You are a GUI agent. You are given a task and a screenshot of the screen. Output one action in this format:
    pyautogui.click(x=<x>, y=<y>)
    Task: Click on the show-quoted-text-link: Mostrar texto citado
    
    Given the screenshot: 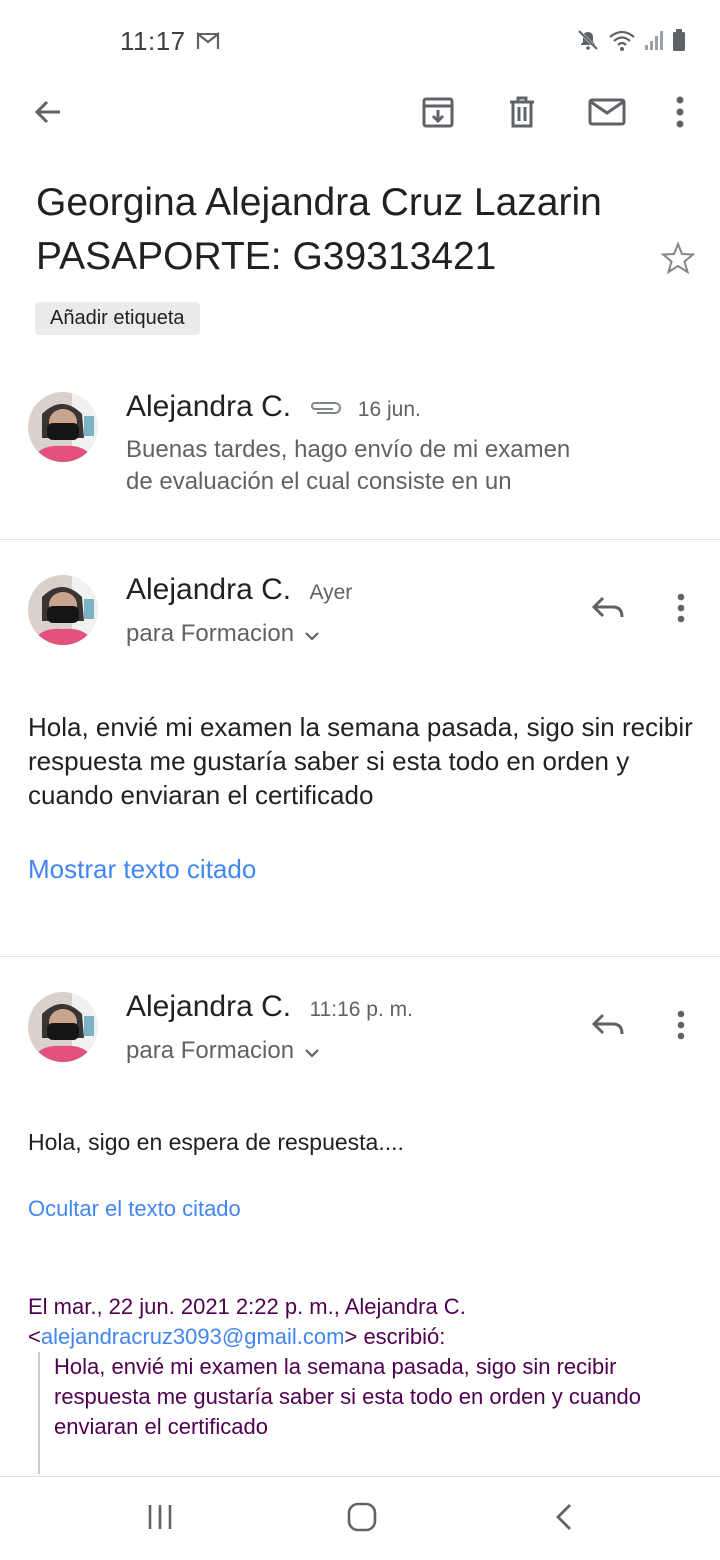 What is the action you would take?
    pyautogui.click(x=142, y=869)
    